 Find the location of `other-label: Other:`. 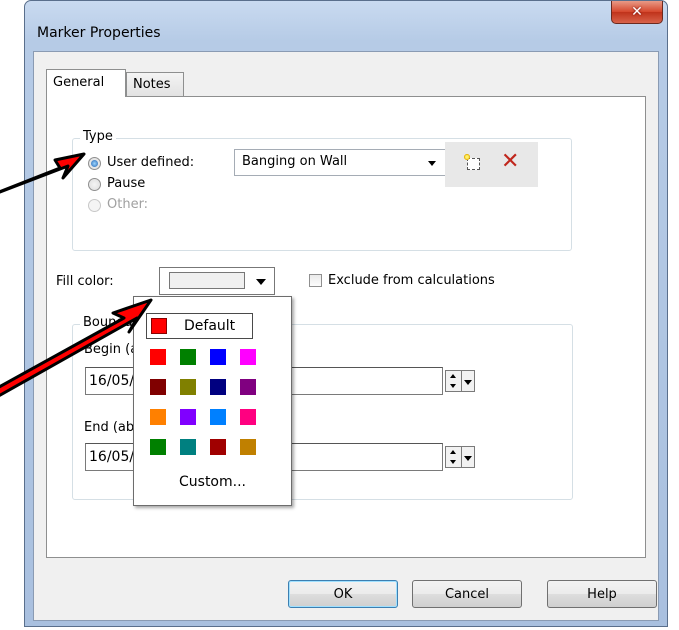

other-label: Other: is located at coordinates (128, 204).